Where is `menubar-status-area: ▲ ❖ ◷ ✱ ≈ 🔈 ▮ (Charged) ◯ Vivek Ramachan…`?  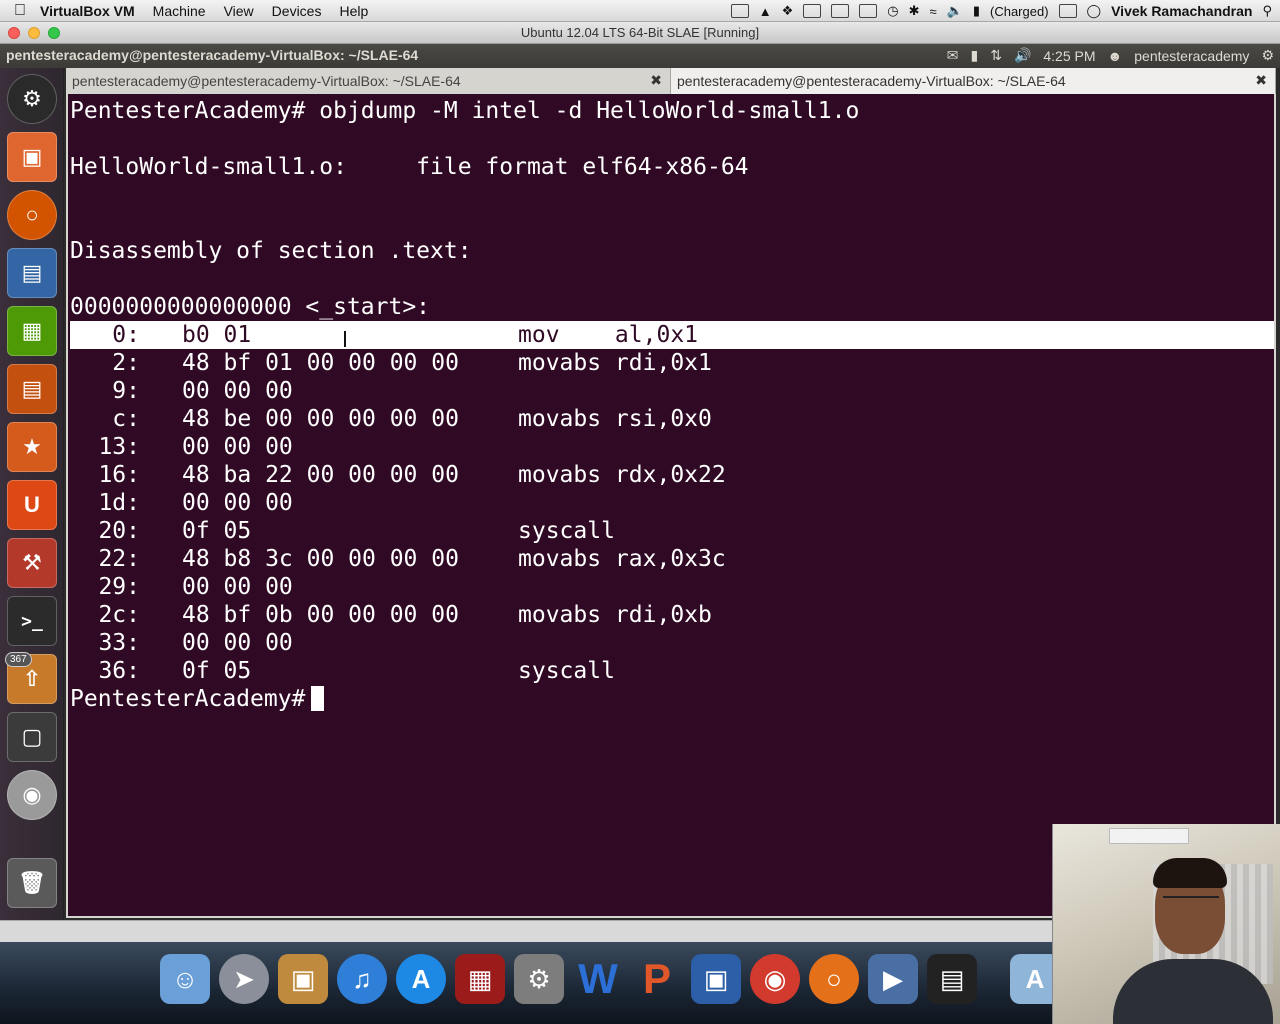
menubar-status-area: ▲ ❖ ◷ ✱ ≈ 🔈 ▮ (Charged) ◯ Vivek Ramachan… is located at coordinates (1001, 11).